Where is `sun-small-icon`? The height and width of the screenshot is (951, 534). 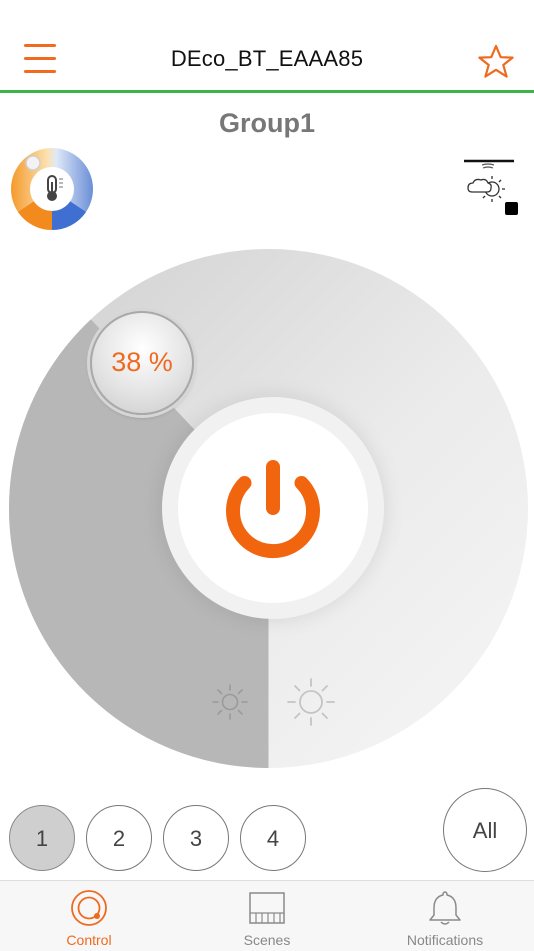 sun-small-icon is located at coordinates (230, 702).